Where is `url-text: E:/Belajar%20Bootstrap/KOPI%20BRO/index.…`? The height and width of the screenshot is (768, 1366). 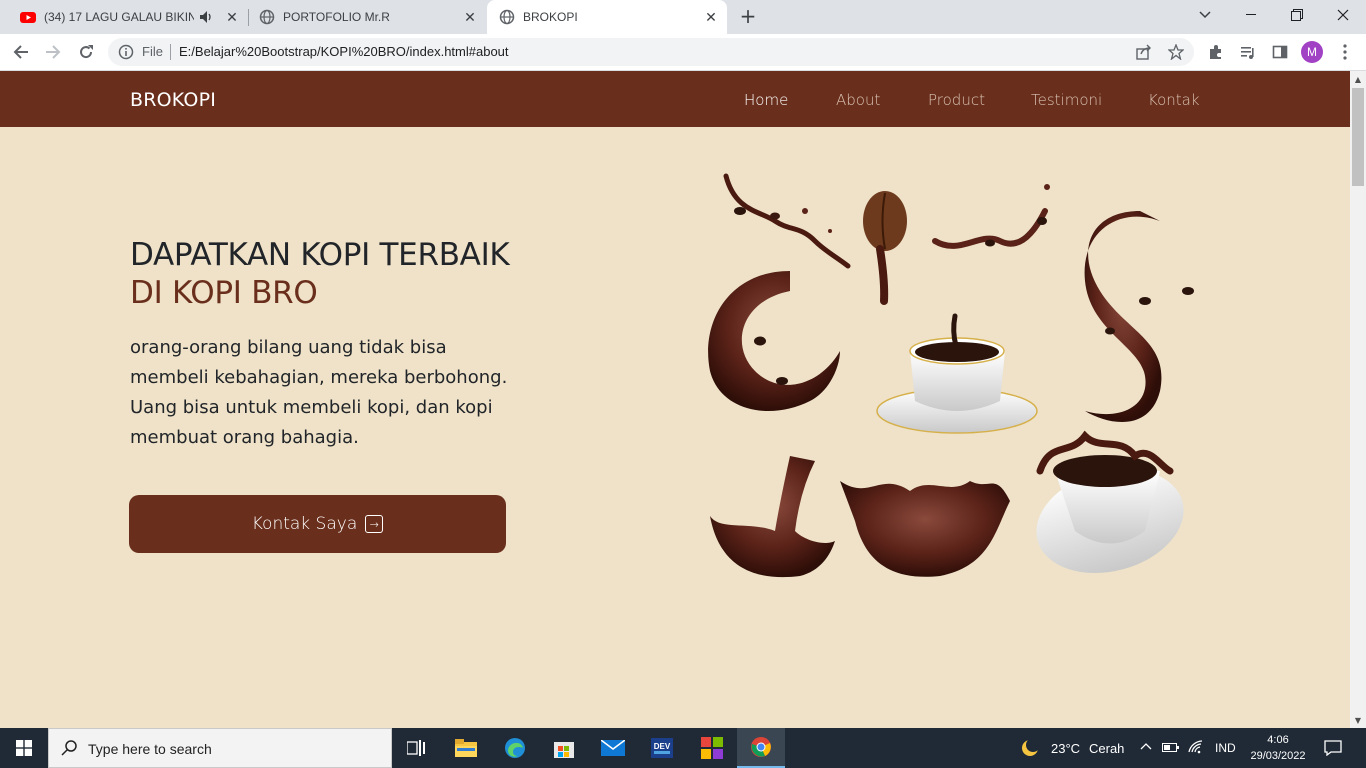 url-text: E:/Belajar%20Bootstrap/KOPI%20BRO/index.… is located at coordinates (344, 51).